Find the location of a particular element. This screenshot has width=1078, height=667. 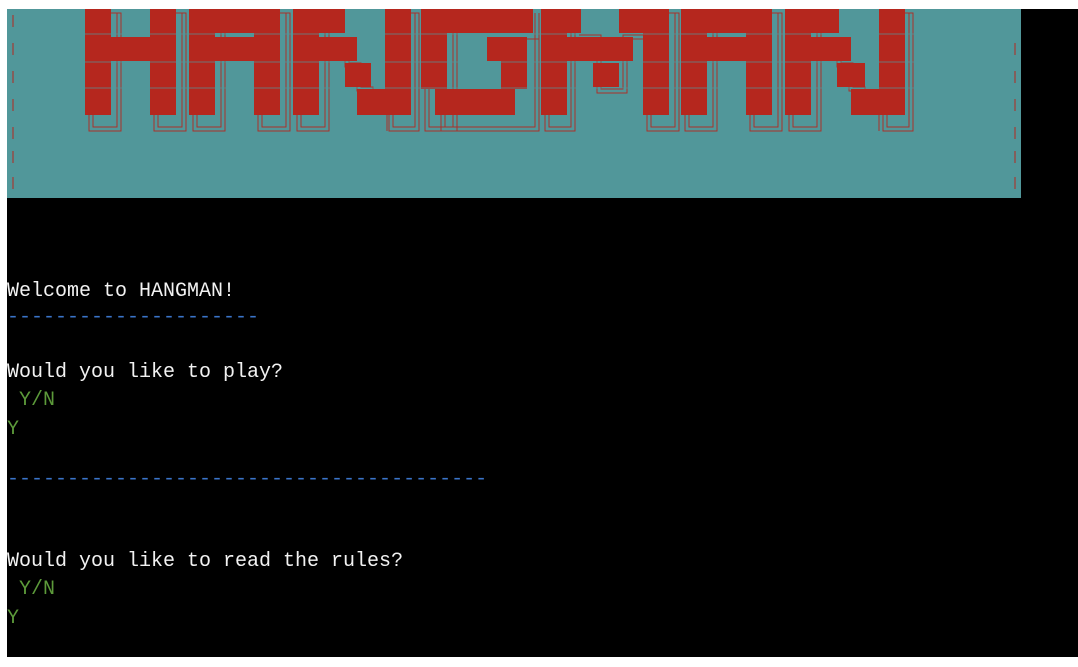

rules-options: Y/N is located at coordinates (31, 589).